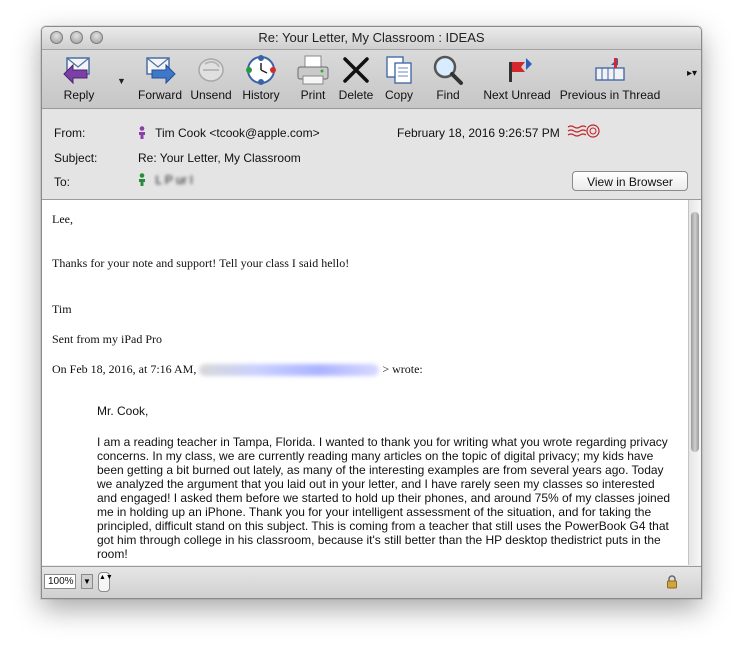 Image resolution: width=741 pixels, height=653 pixels. I want to click on reply-button: Reply, so click(79, 78).